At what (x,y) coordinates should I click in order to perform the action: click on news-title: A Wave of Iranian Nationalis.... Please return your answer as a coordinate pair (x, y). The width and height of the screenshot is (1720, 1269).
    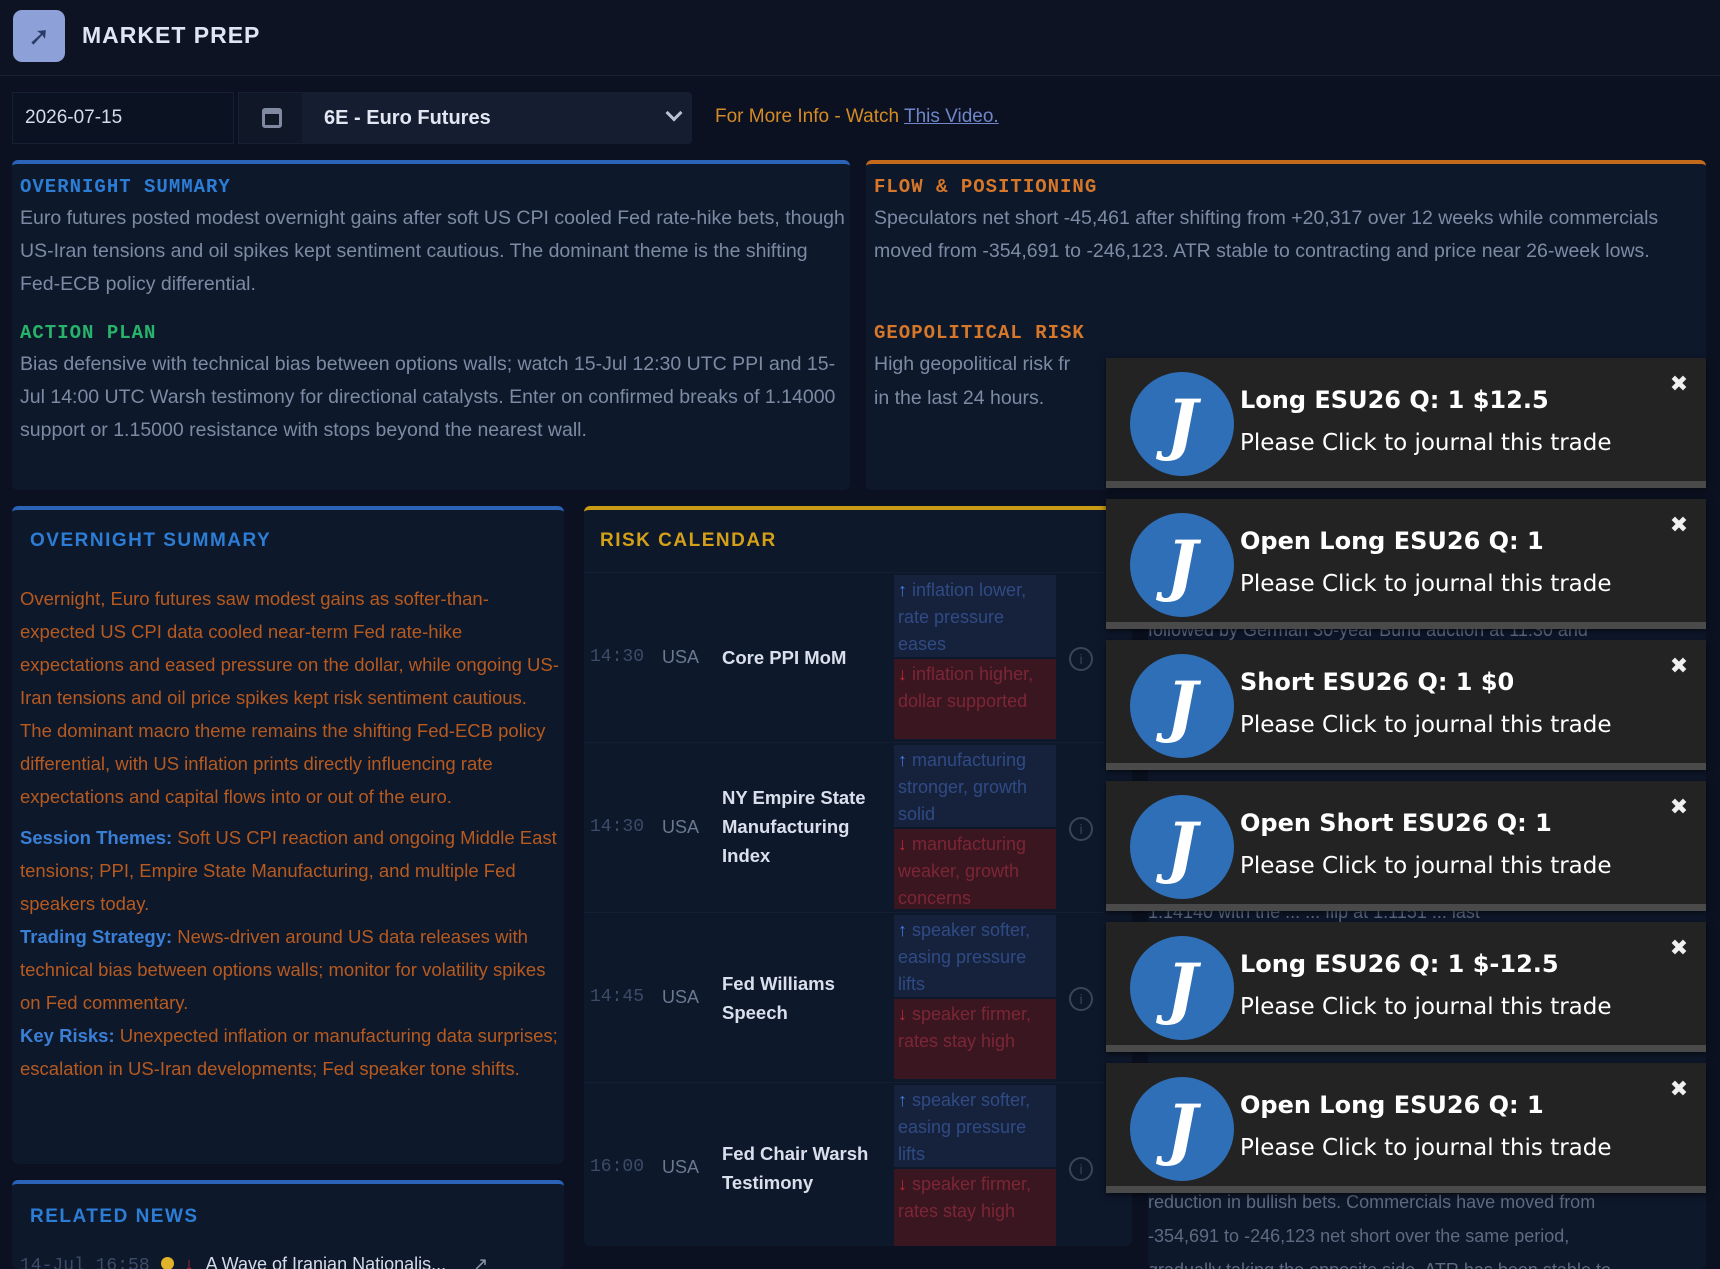
    Looking at the image, I should click on (326, 1261).